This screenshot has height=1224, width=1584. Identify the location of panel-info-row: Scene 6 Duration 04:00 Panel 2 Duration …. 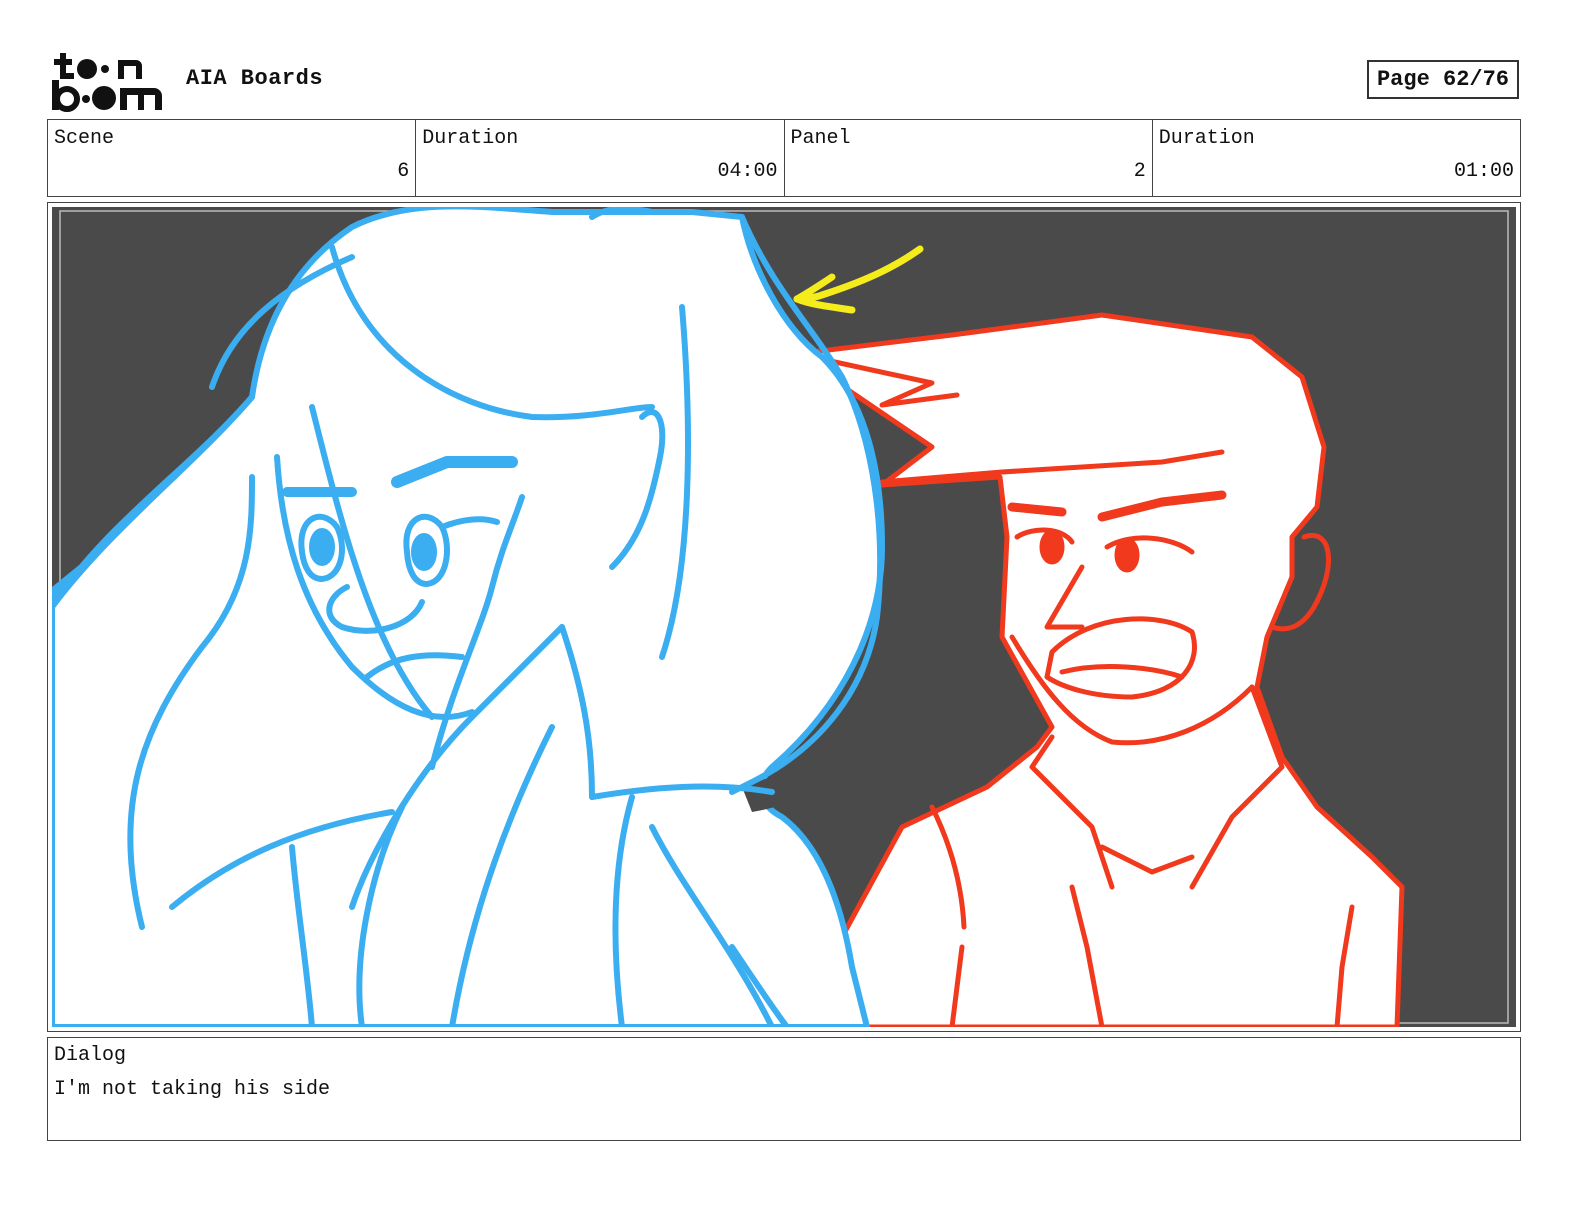
(784, 158).